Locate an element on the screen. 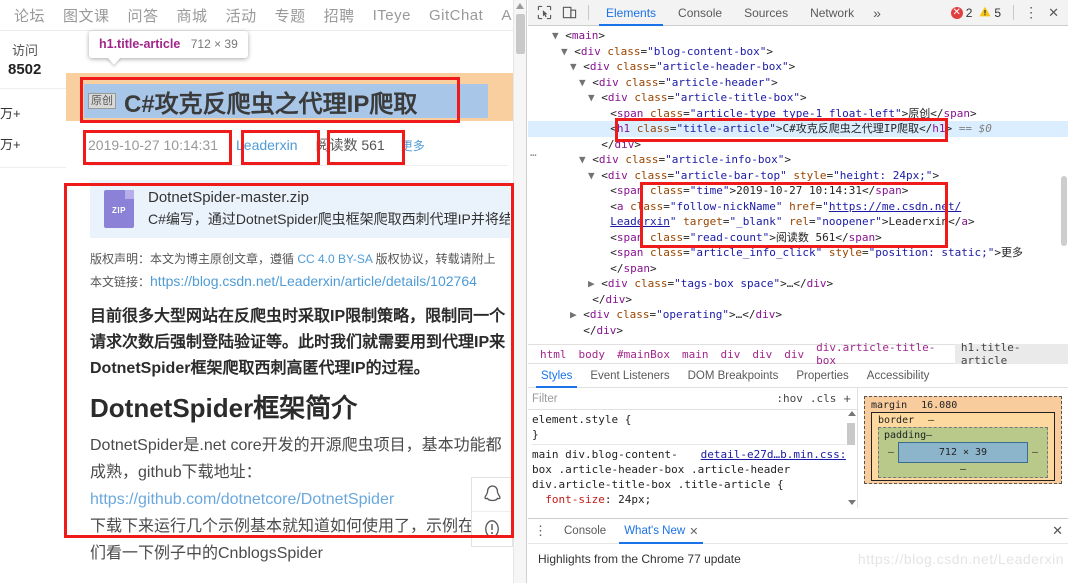  css-declaration-font-size: font-size: 24px; is located at coordinates (692, 499).